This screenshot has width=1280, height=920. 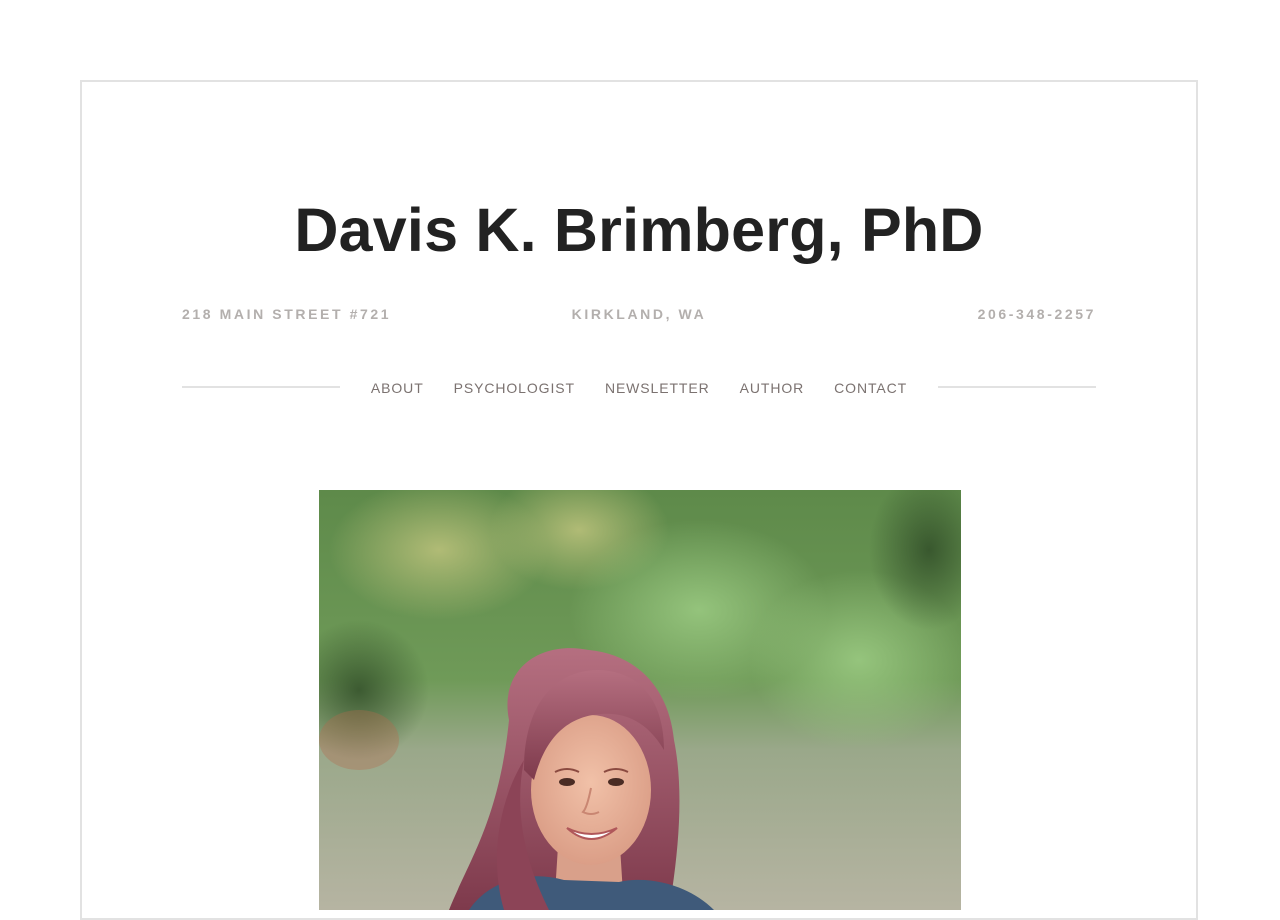 I want to click on site-title: Davis K. Brimberg, PhD, so click(x=639, y=230).